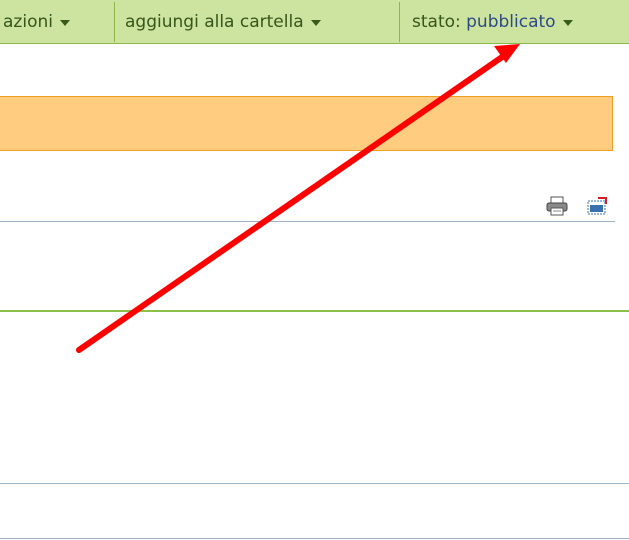 This screenshot has height=540, width=629. I want to click on state-prefix-label: stato:, so click(439, 21).